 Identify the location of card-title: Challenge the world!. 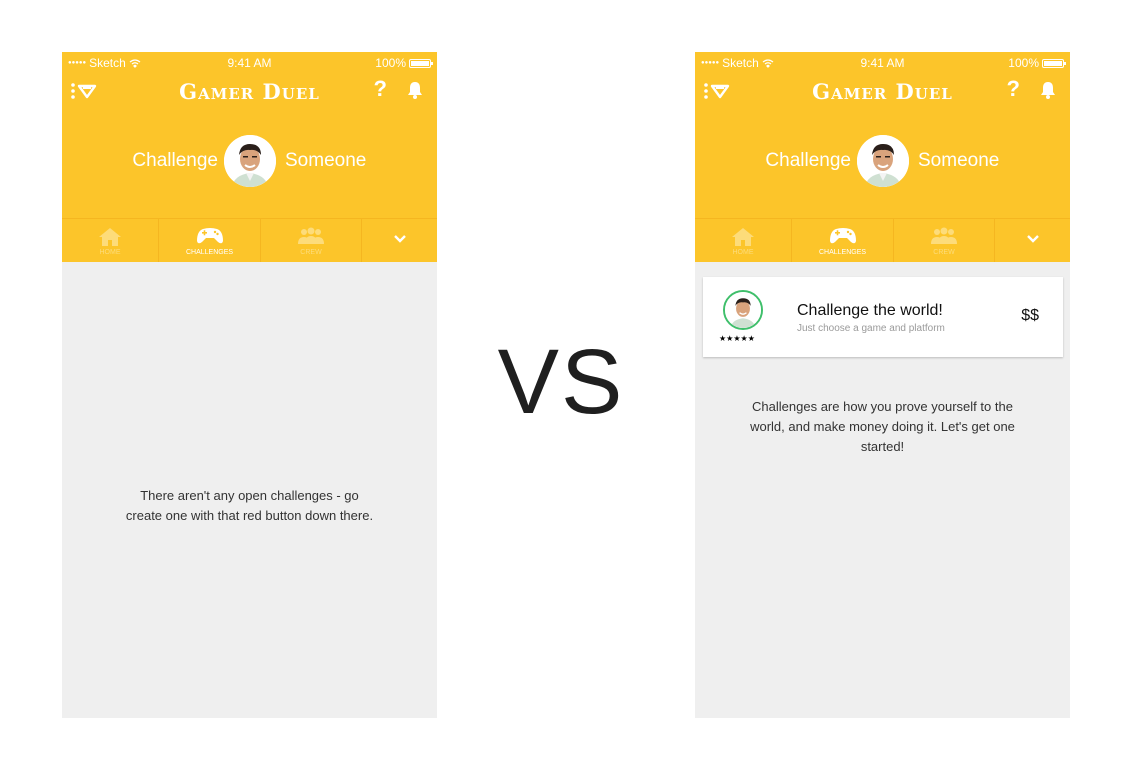
(870, 310).